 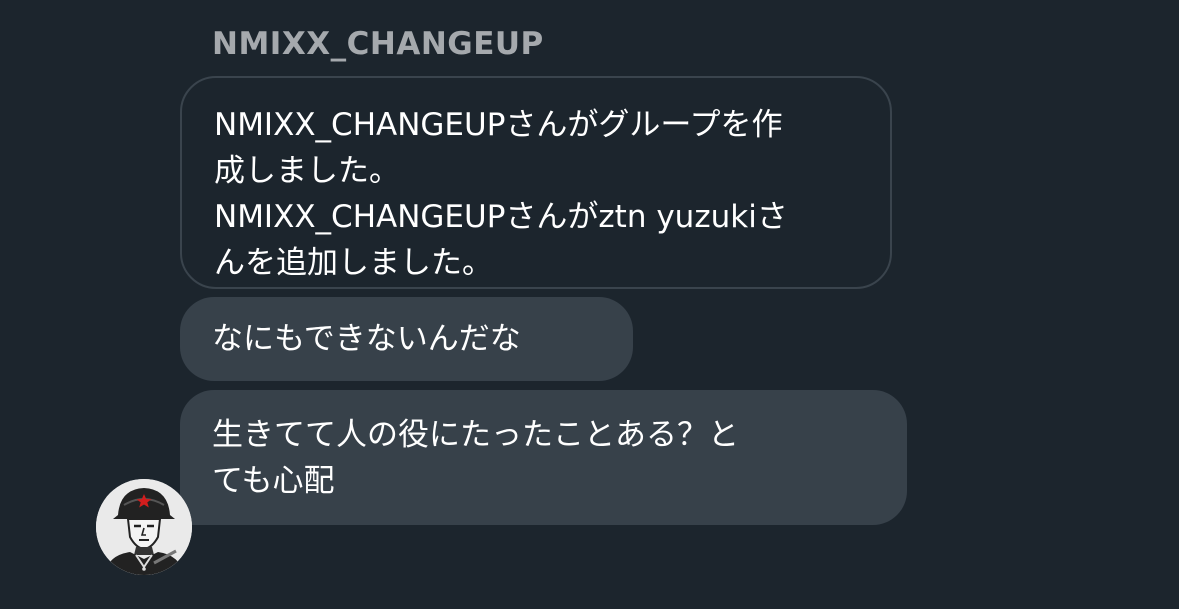 What do you see at coordinates (475, 435) in the screenshot?
I see `message-text: 生きてて人の役にたったことある？と` at bounding box center [475, 435].